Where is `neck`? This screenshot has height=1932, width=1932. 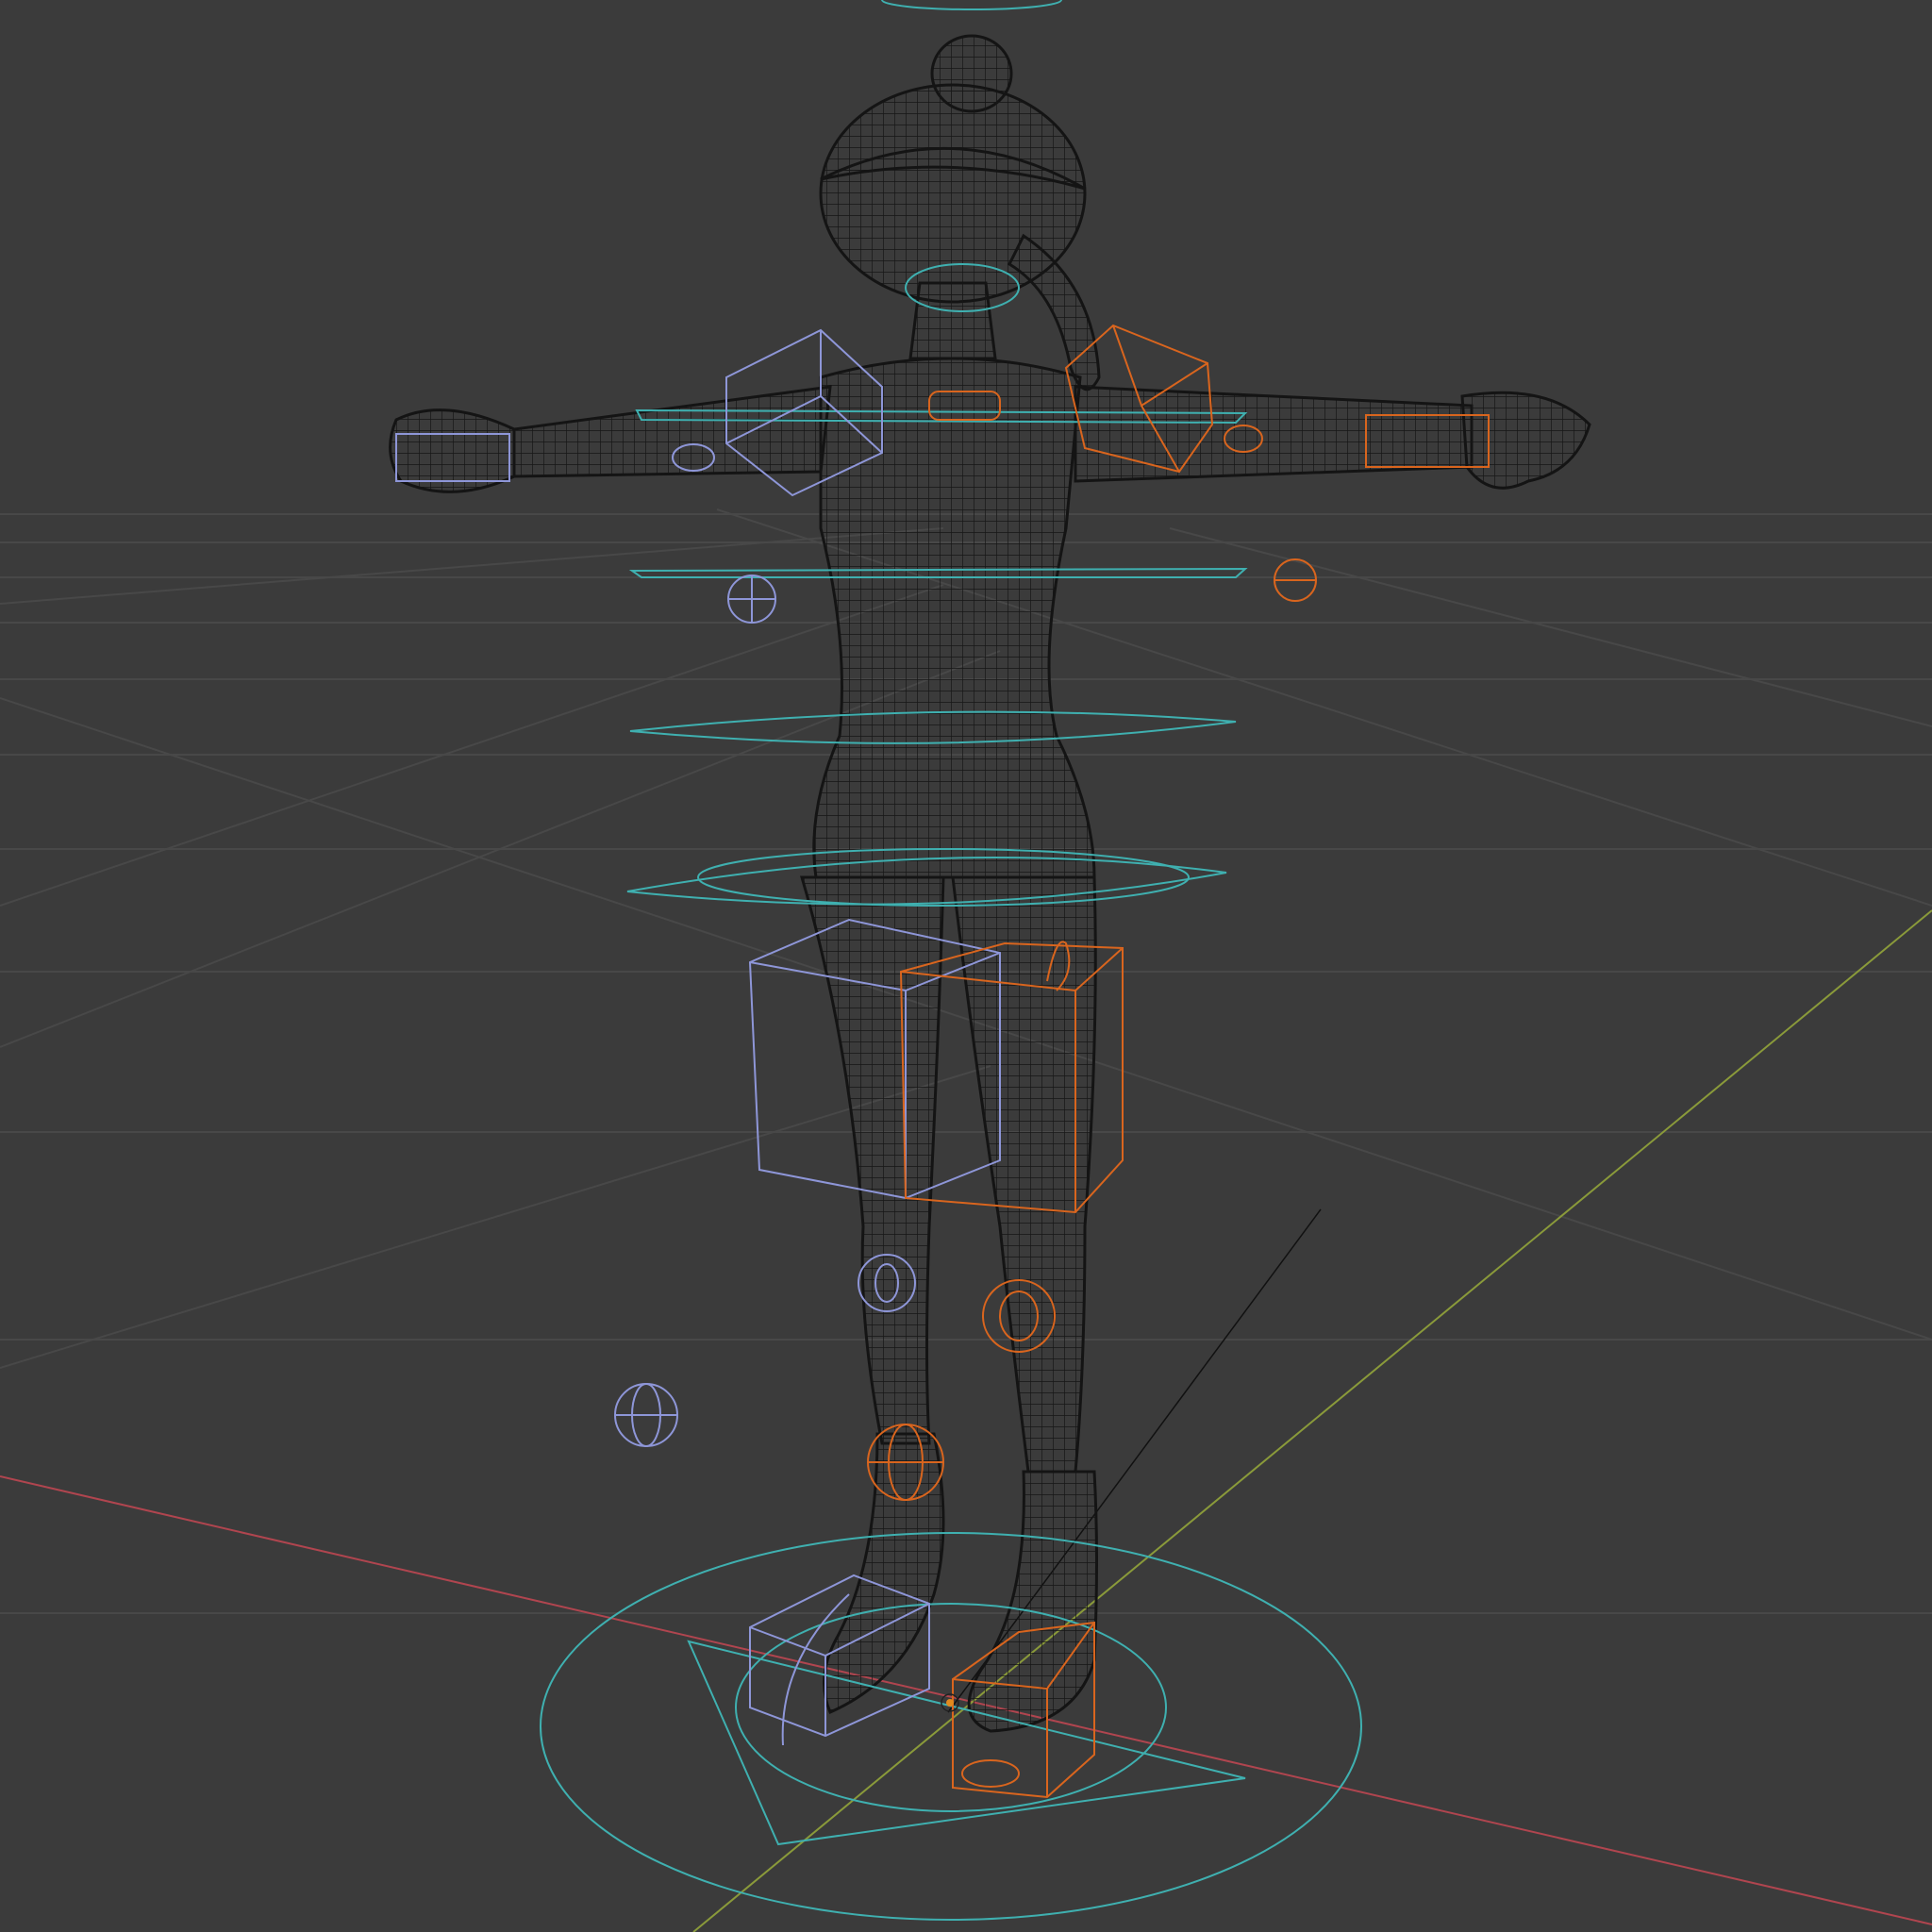 neck is located at coordinates (953, 320).